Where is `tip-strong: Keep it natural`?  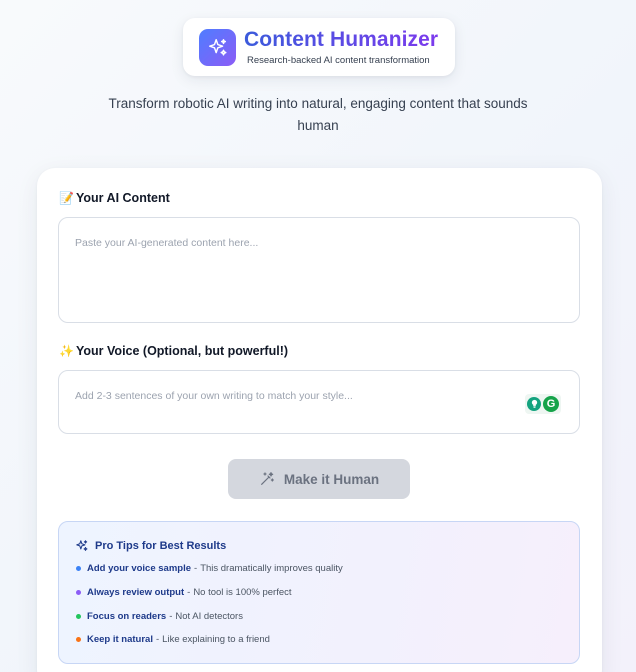 tip-strong: Keep it natural is located at coordinates (120, 639).